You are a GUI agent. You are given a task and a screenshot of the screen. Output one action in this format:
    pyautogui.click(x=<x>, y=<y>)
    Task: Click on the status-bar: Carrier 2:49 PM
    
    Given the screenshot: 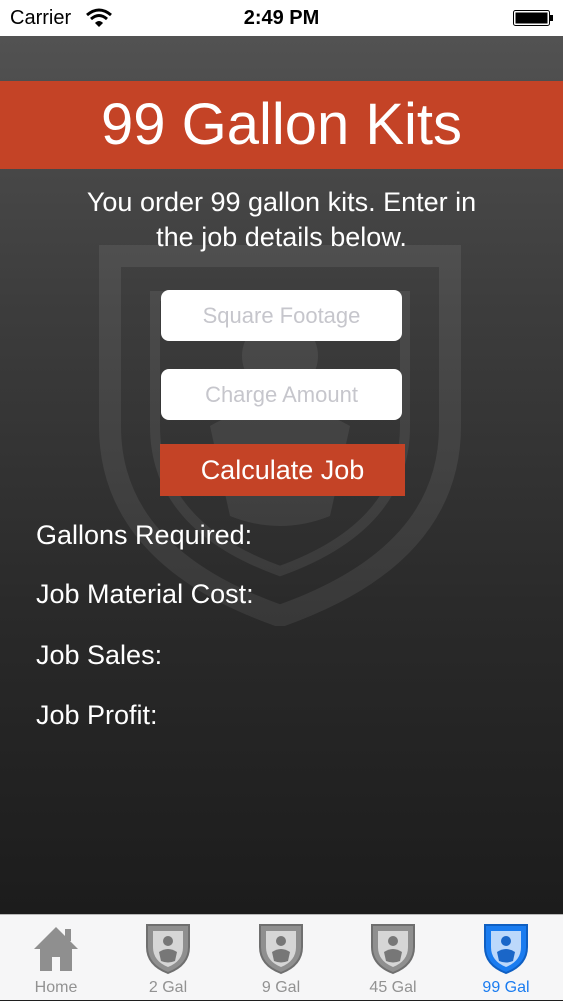 What is the action you would take?
    pyautogui.click(x=281, y=18)
    